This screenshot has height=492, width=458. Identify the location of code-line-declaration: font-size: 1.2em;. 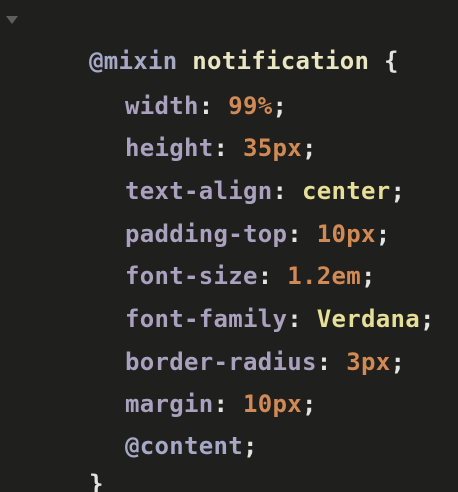
(221, 253).